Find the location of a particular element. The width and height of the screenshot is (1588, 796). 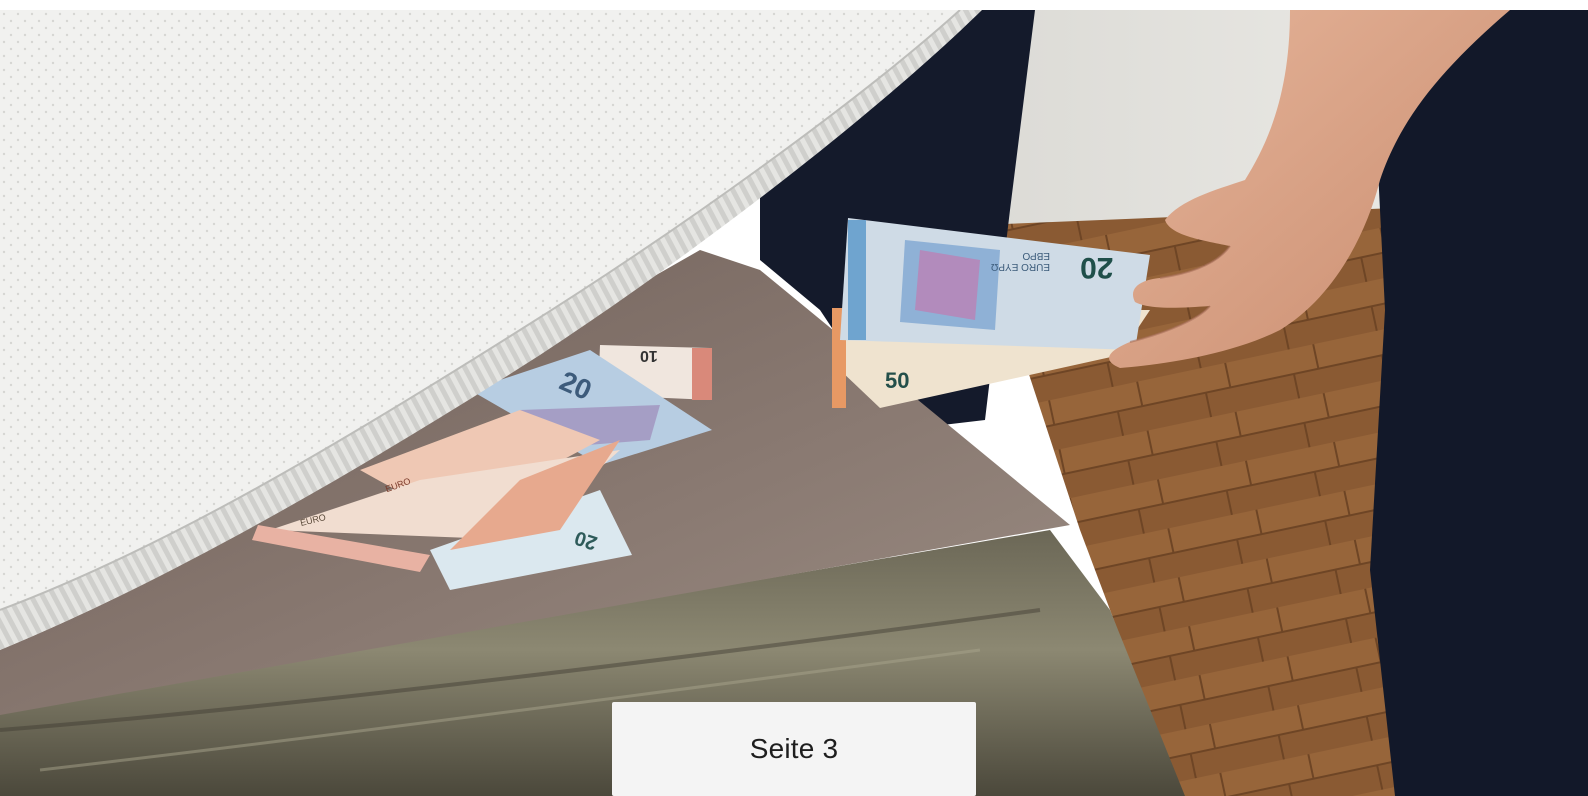

page-label: Seite 3 is located at coordinates (794, 749).